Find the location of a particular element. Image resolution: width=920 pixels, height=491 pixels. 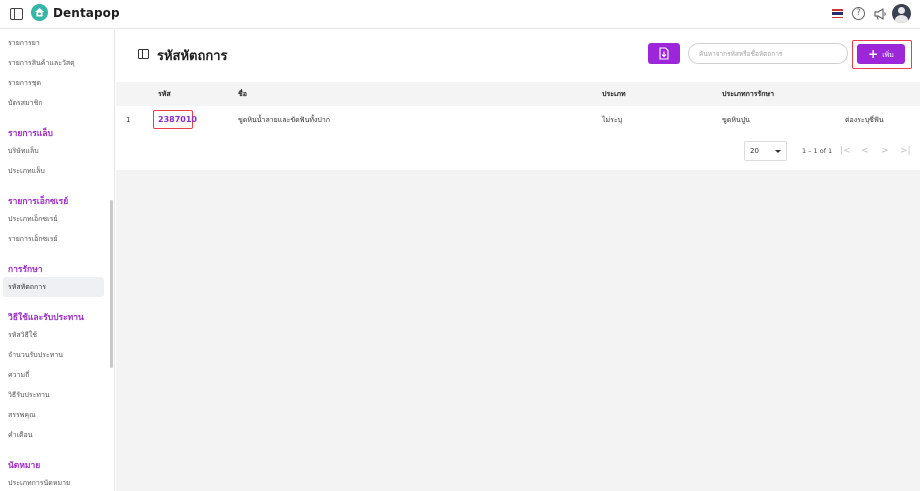

sidebar-item-medicine: รายการยา is located at coordinates (53, 43).